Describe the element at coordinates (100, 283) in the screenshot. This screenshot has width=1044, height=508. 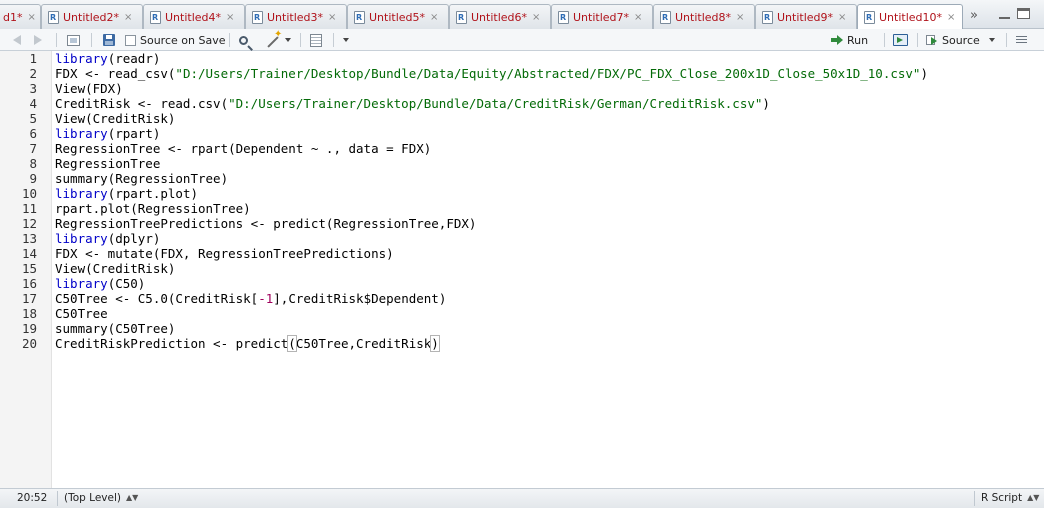
I see `code-line: library(C50)` at that location.